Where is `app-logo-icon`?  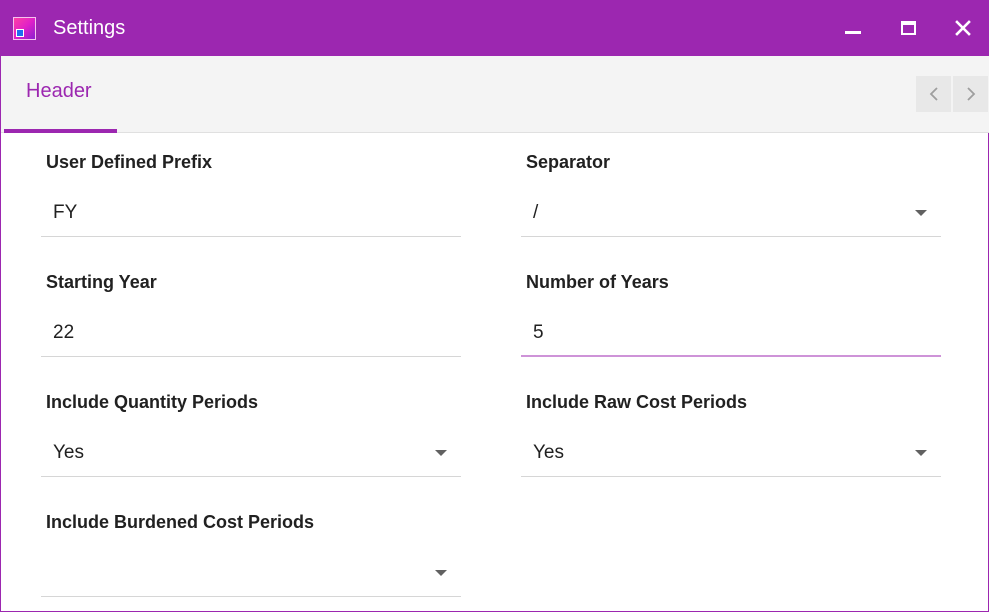
app-logo-icon is located at coordinates (24, 28).